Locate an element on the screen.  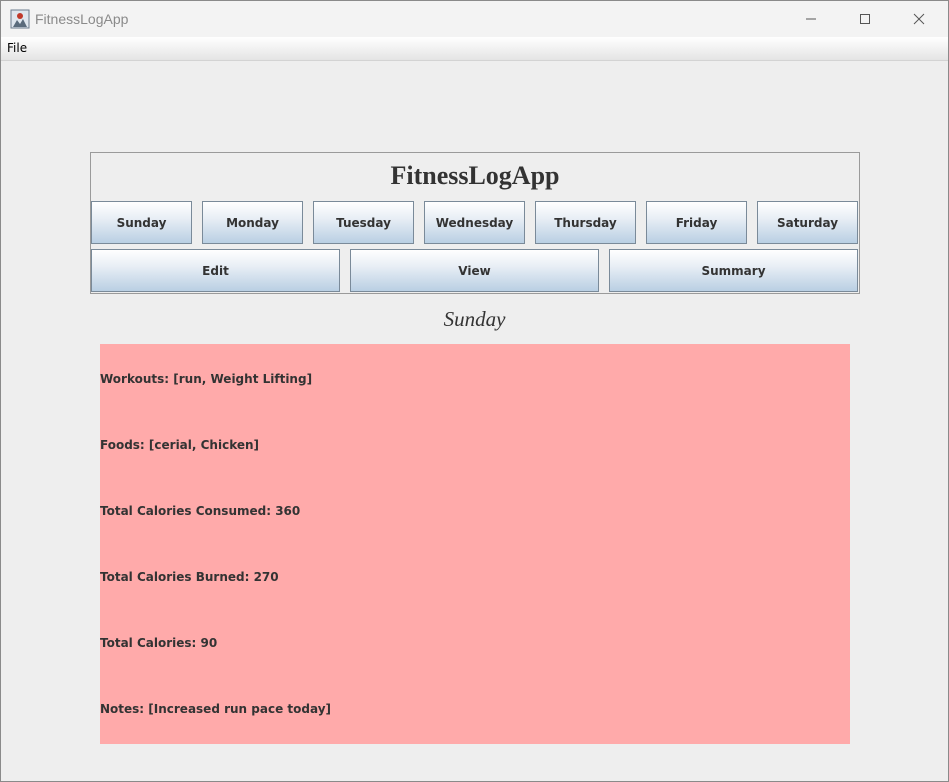
java-app-icon is located at coordinates (20, 19).